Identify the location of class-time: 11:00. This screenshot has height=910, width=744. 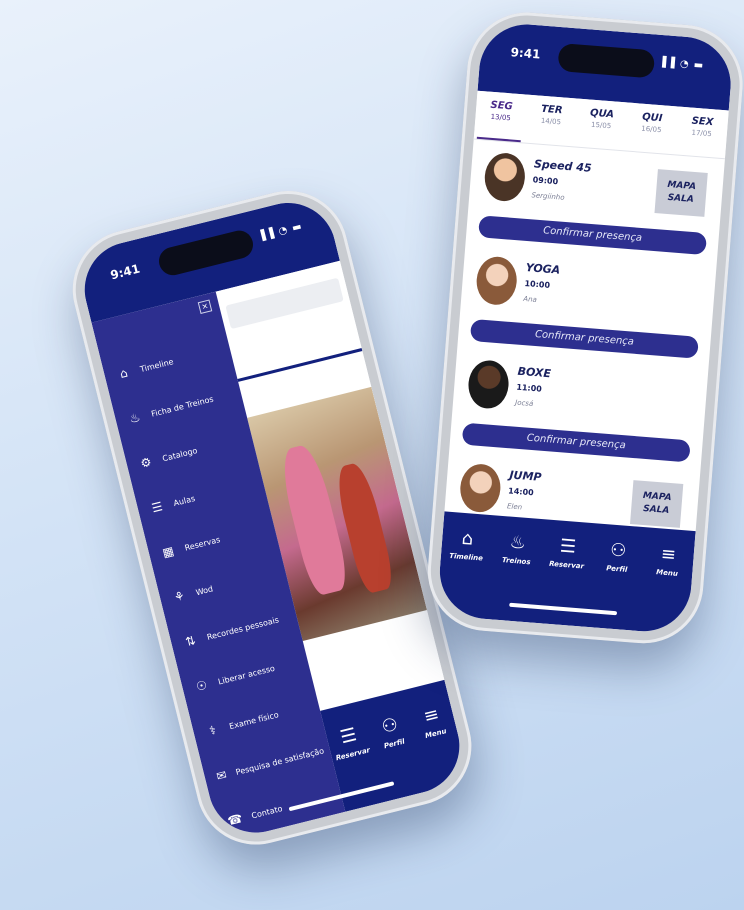
(529, 388).